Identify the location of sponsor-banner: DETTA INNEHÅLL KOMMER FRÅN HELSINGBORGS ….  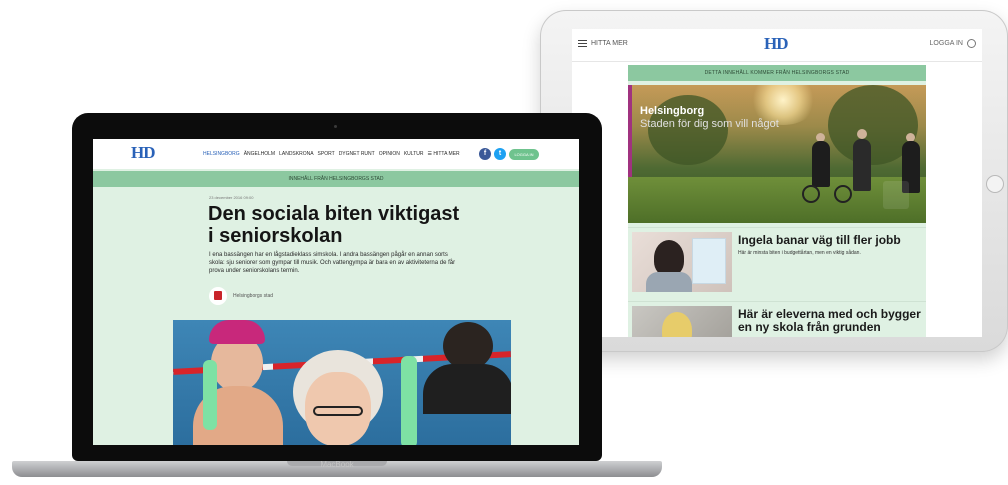
(777, 73).